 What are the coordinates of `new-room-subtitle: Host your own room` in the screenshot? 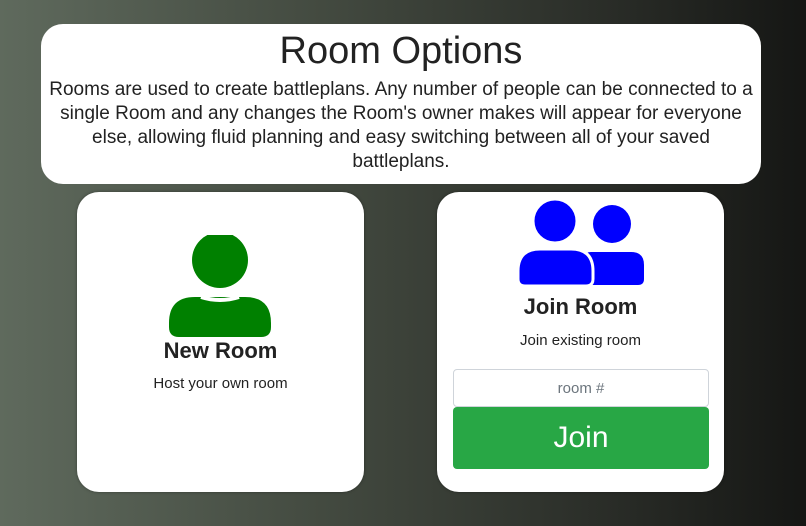 It's located at (220, 383).